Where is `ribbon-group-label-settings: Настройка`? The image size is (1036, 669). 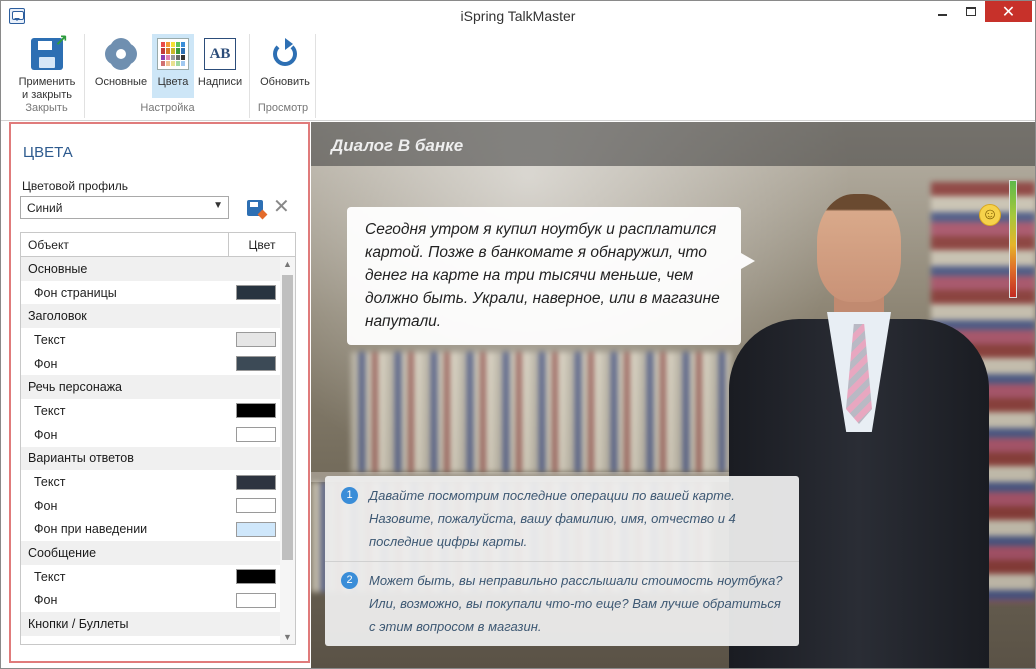
ribbon-group-label-settings: Настройка is located at coordinates (167, 108).